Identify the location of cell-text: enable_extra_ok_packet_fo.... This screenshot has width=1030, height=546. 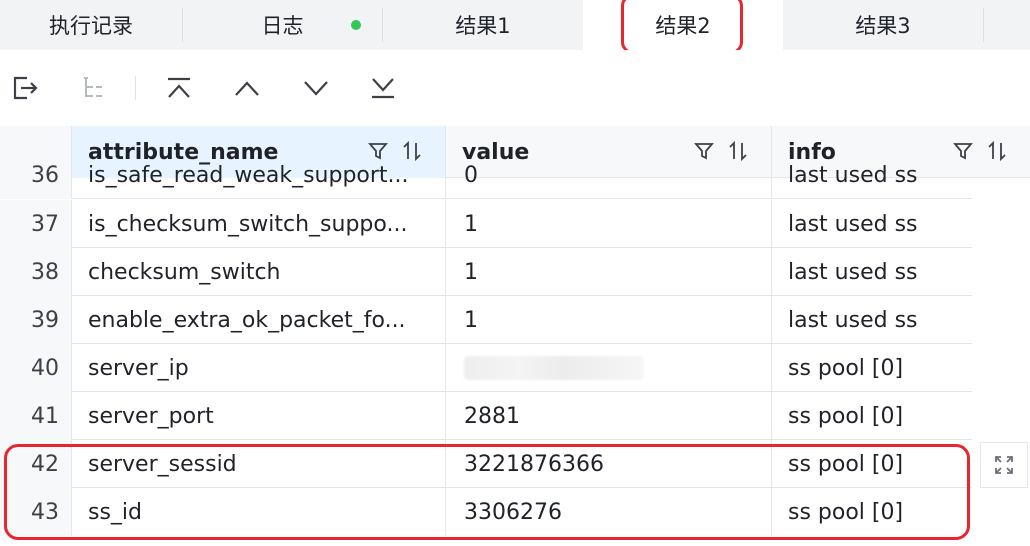
(247, 320).